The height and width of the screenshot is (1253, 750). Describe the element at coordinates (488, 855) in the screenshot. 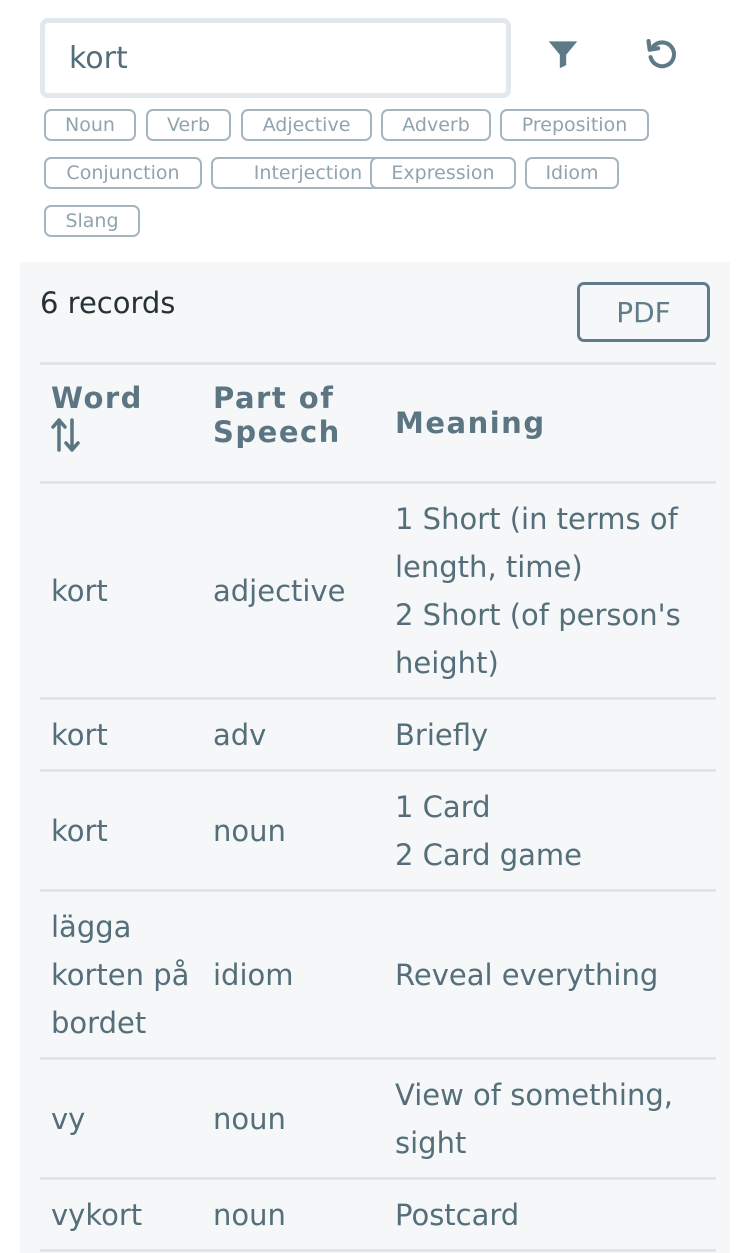

I see `meaning-line: 2 Card game` at that location.